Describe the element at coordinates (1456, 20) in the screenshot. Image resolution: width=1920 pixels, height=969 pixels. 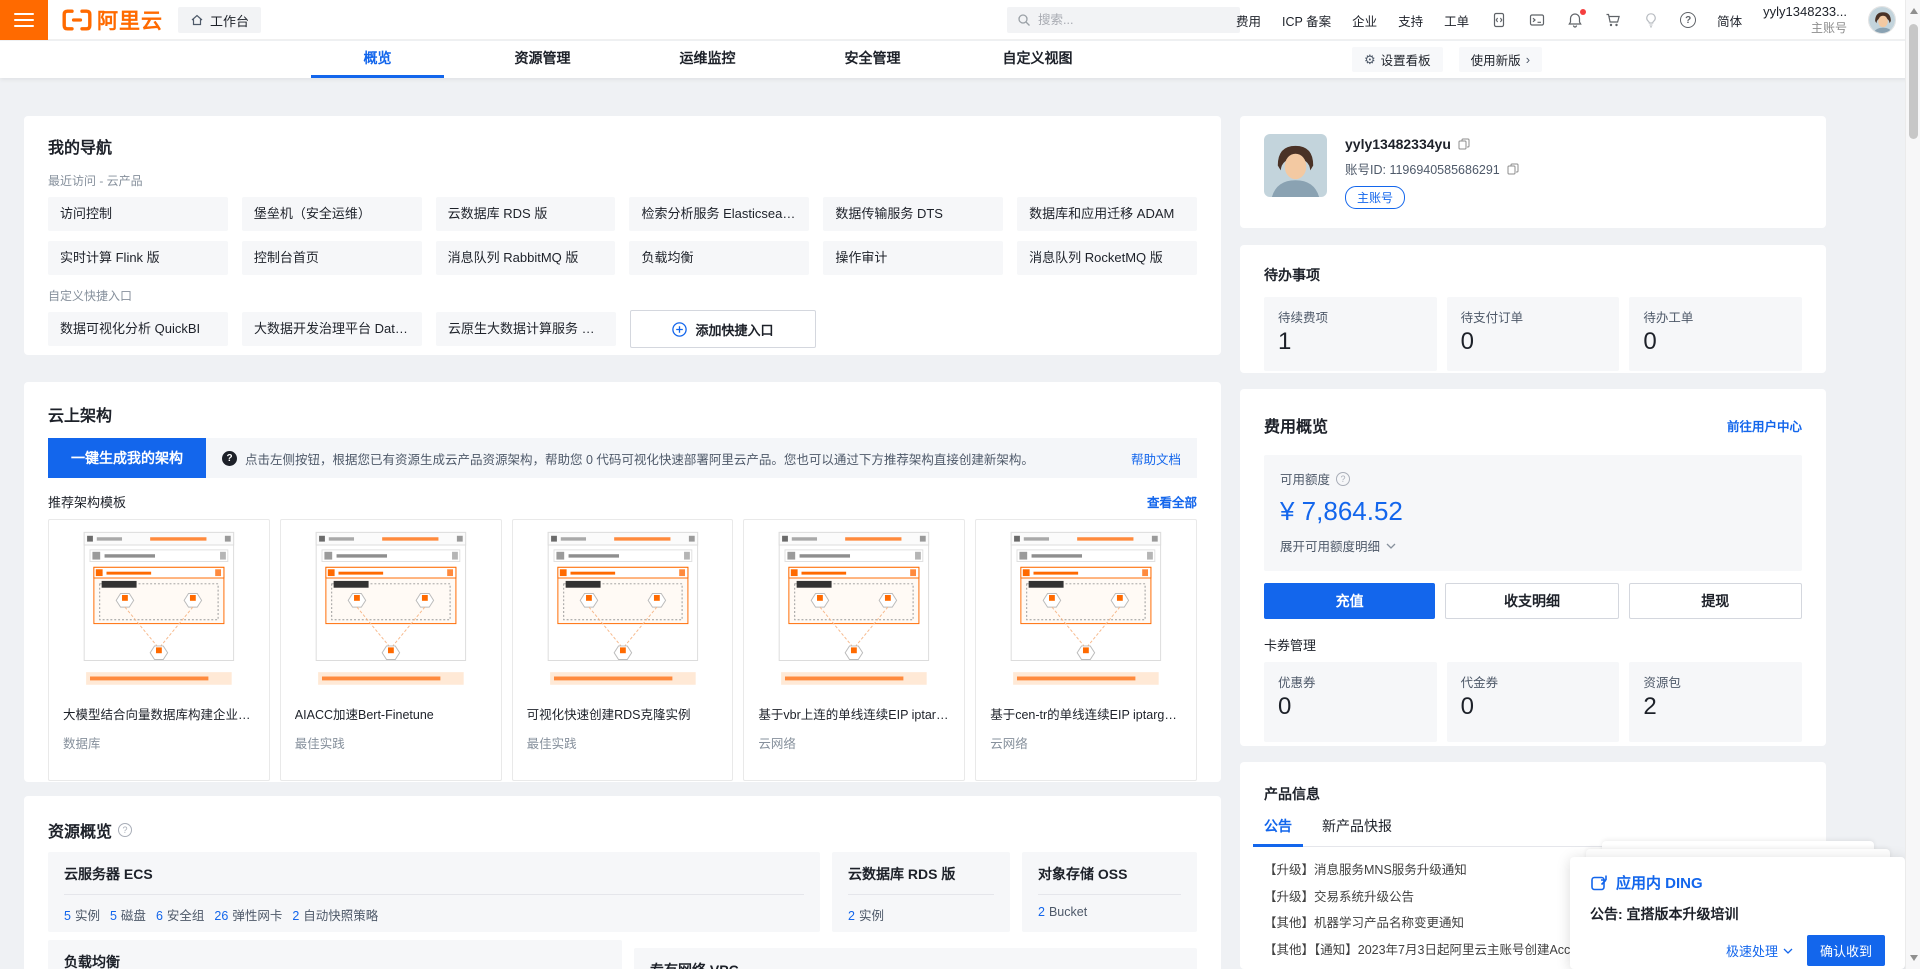
I see `topbar-link-ticket: 工单` at that location.